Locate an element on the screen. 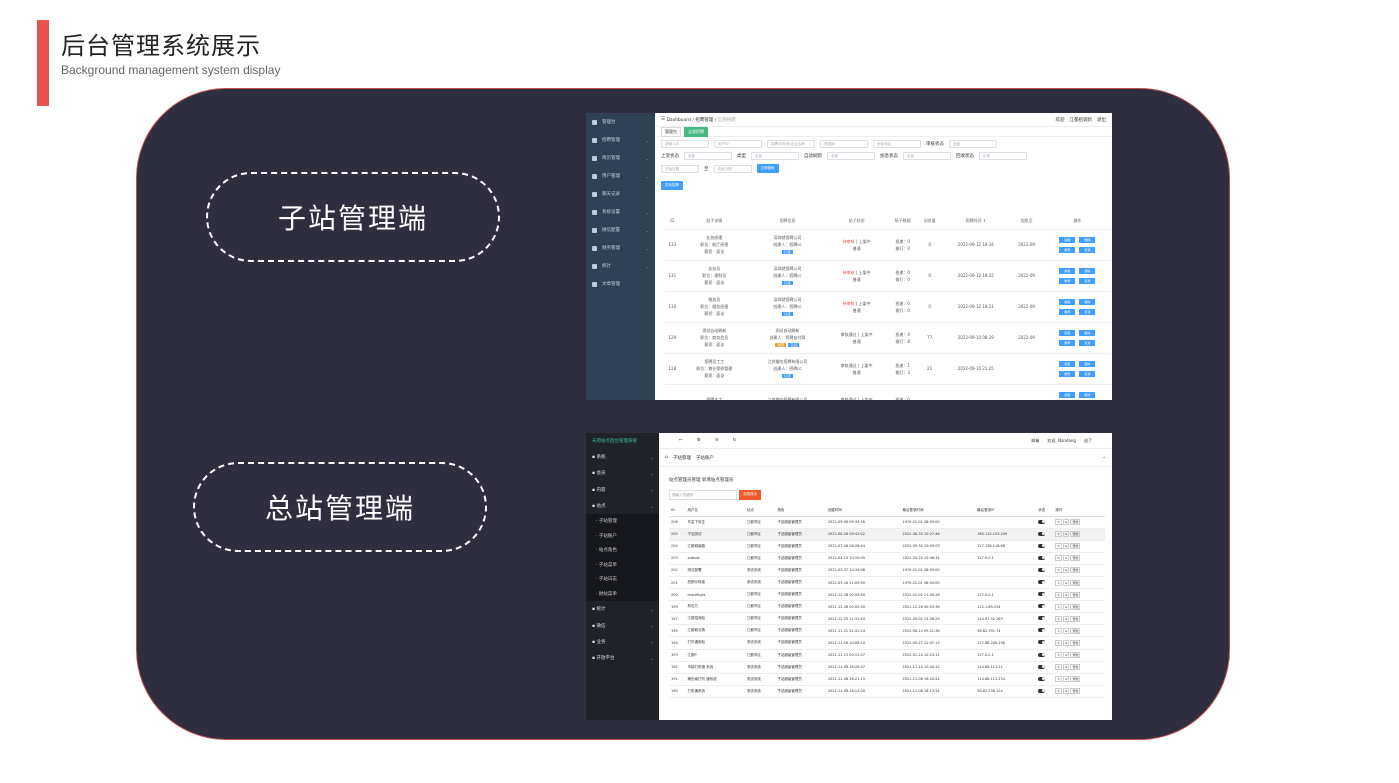 This screenshot has height=783, width=1399. sidebar-item: 用户管理 ⌄ is located at coordinates (620, 176).